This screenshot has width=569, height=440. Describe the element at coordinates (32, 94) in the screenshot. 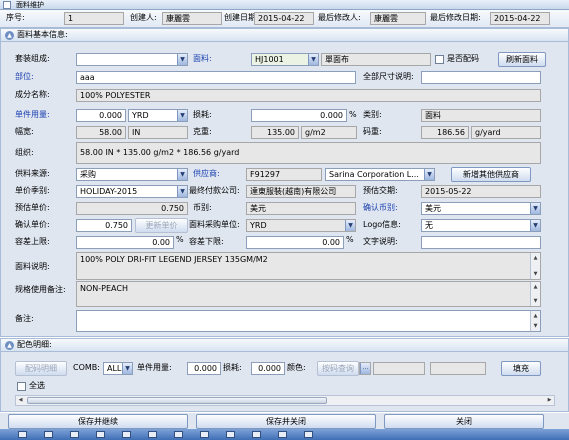

I see `composition-label: 成分名称:` at that location.